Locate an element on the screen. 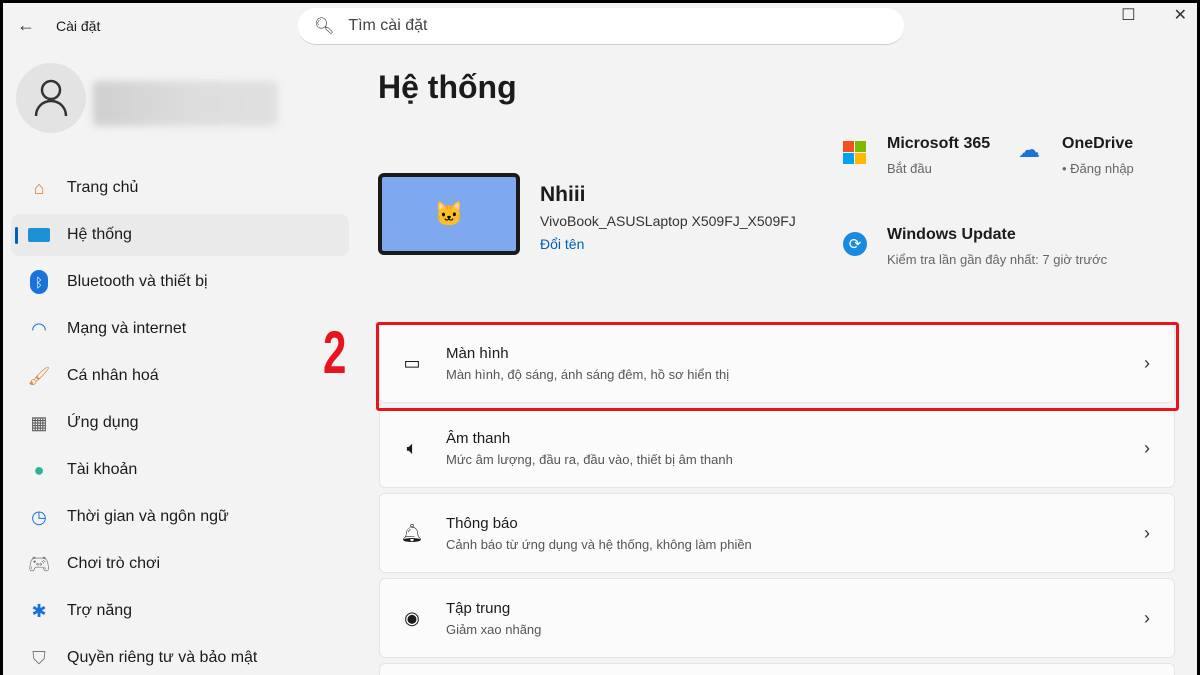  search-icon: 🔍︎ is located at coordinates (324, 26).